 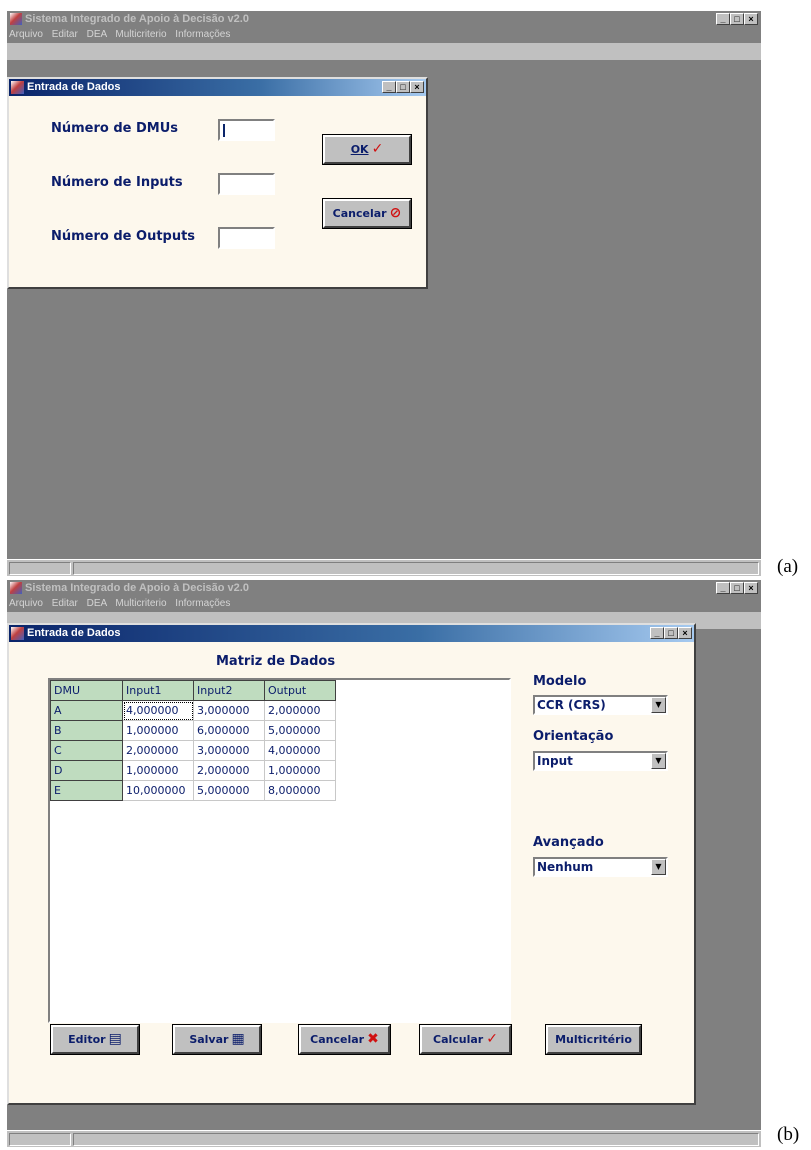 What do you see at coordinates (367, 149) in the screenshot?
I see `ok-button: OK ✓` at bounding box center [367, 149].